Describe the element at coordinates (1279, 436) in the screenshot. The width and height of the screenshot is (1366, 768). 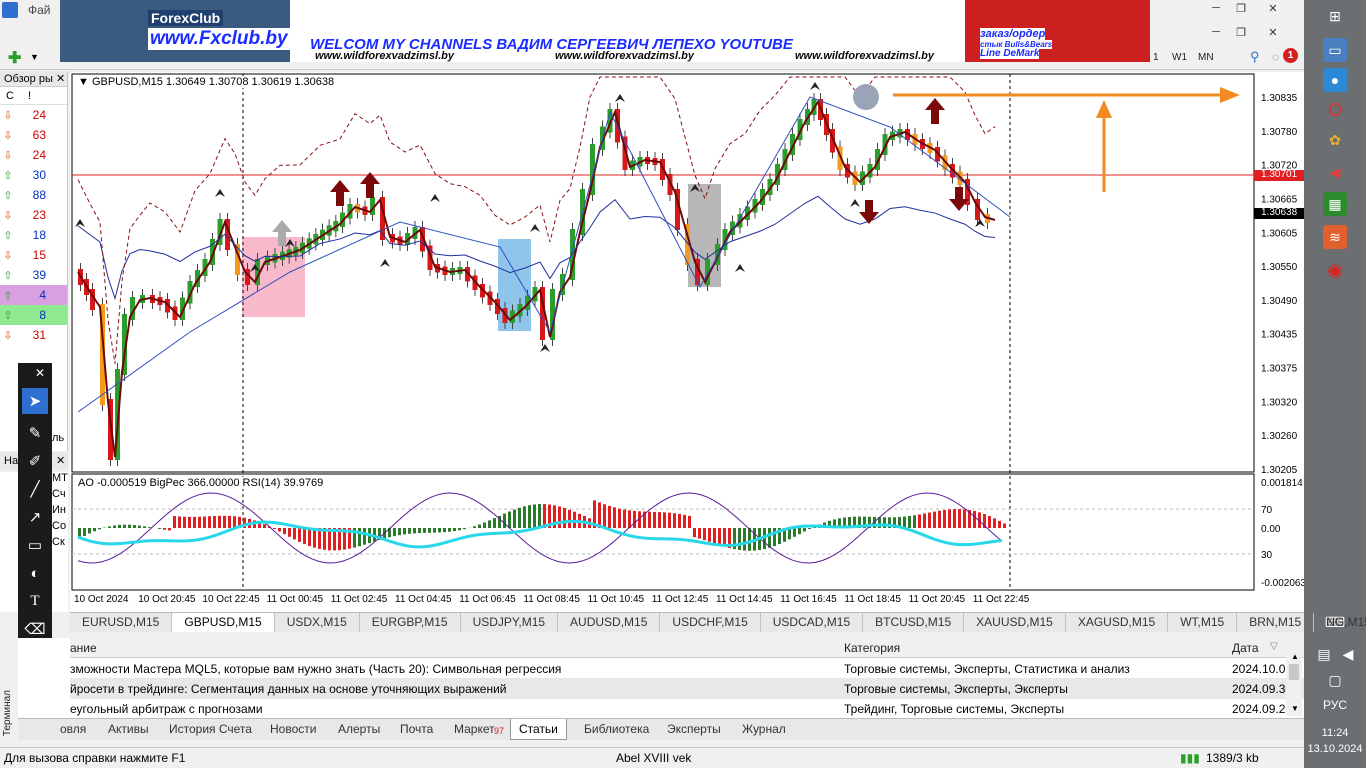
I see `price-axis-label: 1.30260` at that location.